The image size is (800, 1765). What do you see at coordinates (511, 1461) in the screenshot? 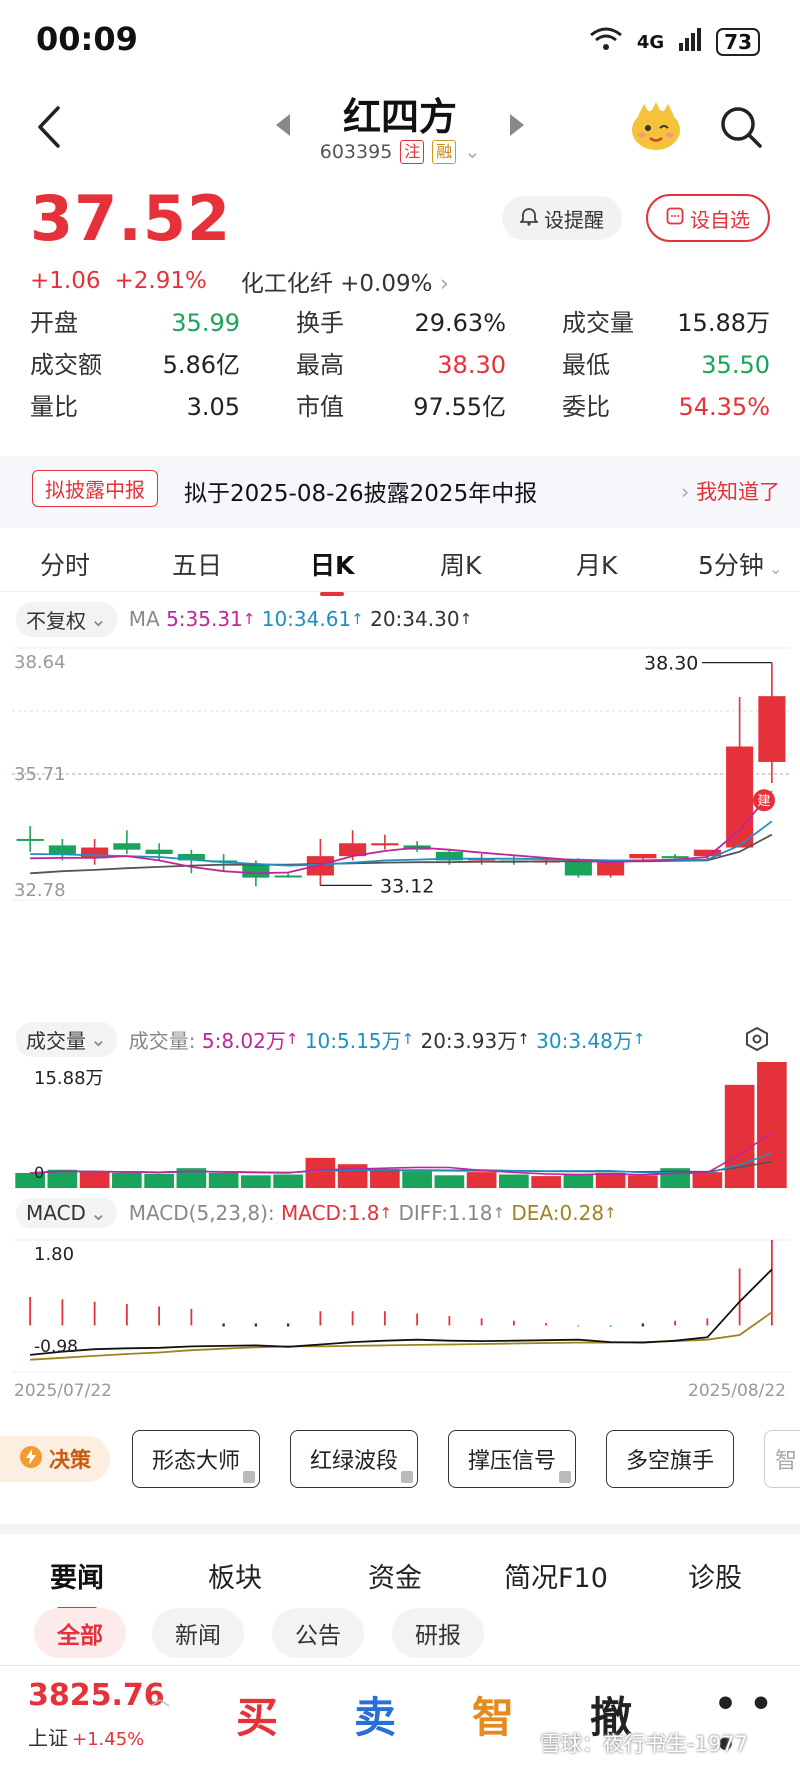
I see `support-resistance-label: 撑压信号` at bounding box center [511, 1461].